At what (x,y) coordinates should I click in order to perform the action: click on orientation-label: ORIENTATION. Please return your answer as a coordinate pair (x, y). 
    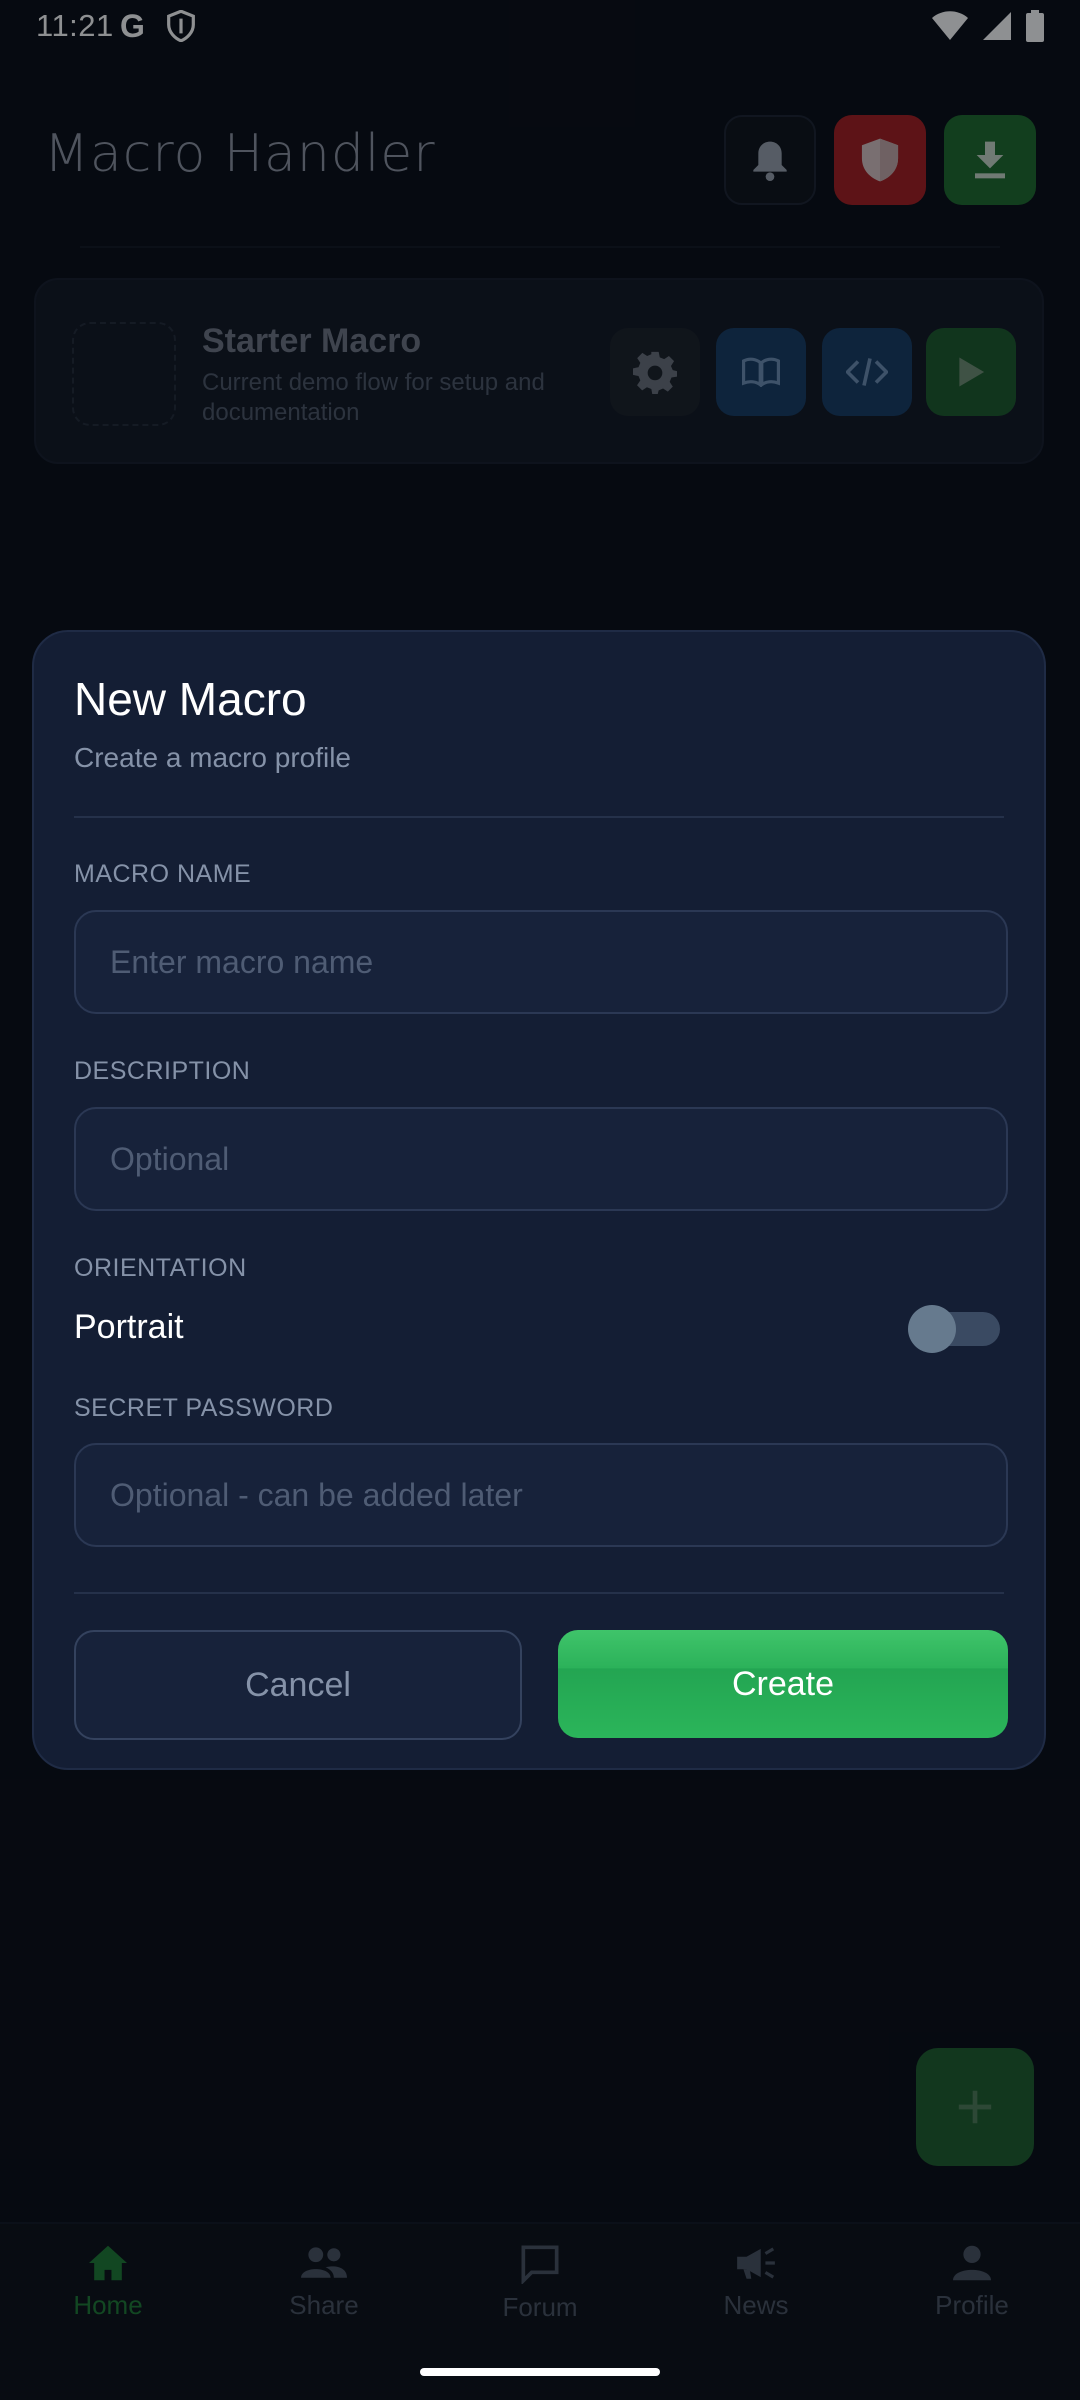
    Looking at the image, I should click on (160, 1268).